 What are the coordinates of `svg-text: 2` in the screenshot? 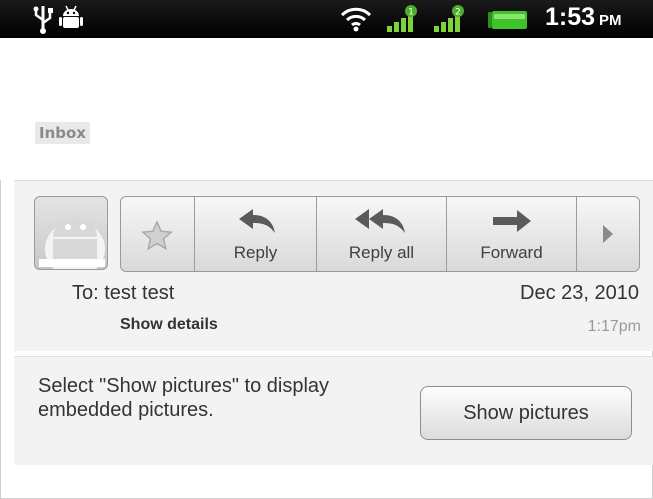 It's located at (458, 13).